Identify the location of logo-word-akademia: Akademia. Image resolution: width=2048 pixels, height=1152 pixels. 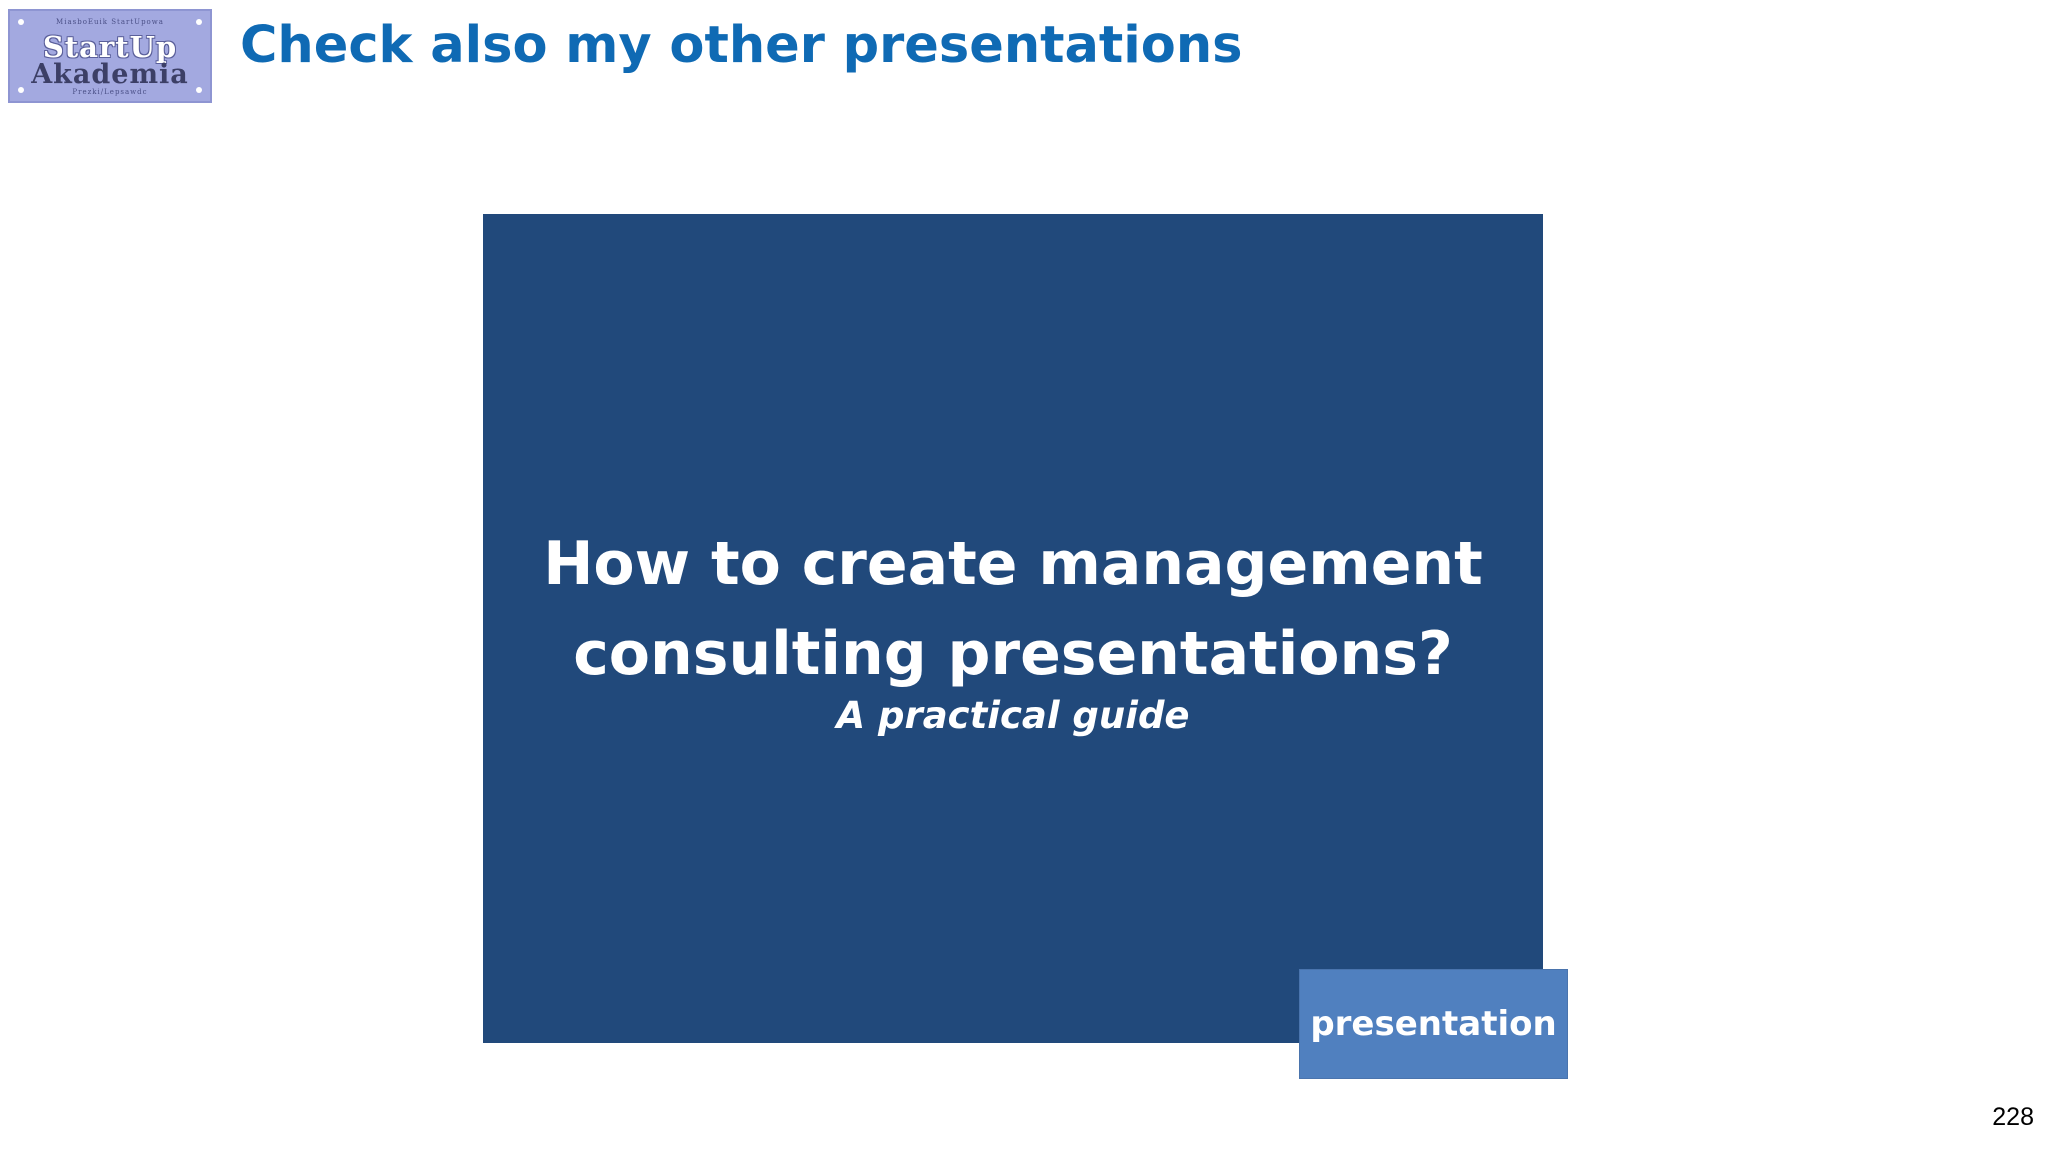
(110, 74).